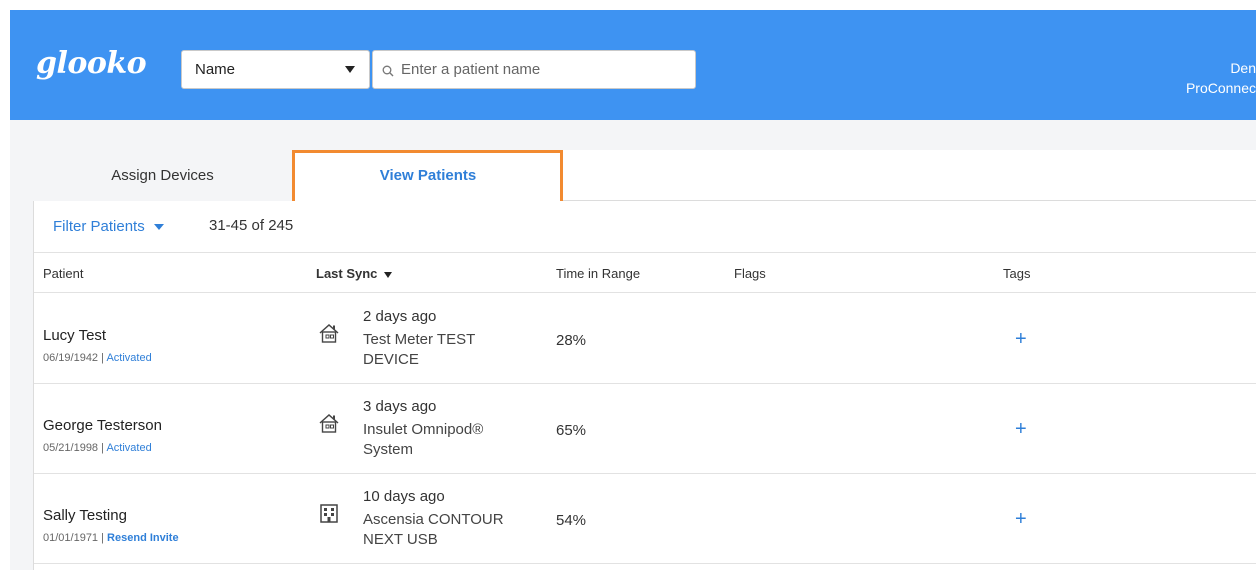 Image resolution: width=1256 pixels, height=570 pixels. I want to click on patient-meta: 06/19/1942 | Activated, so click(97, 358).